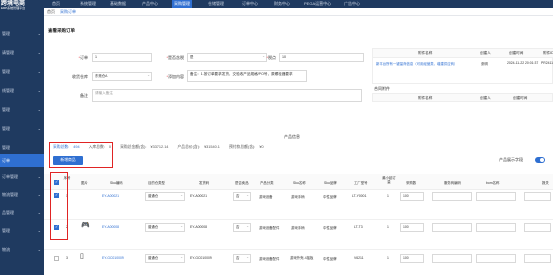 This screenshot has height=275, width=553. I want to click on row-sku-link: EY-A00008, so click(110, 227).